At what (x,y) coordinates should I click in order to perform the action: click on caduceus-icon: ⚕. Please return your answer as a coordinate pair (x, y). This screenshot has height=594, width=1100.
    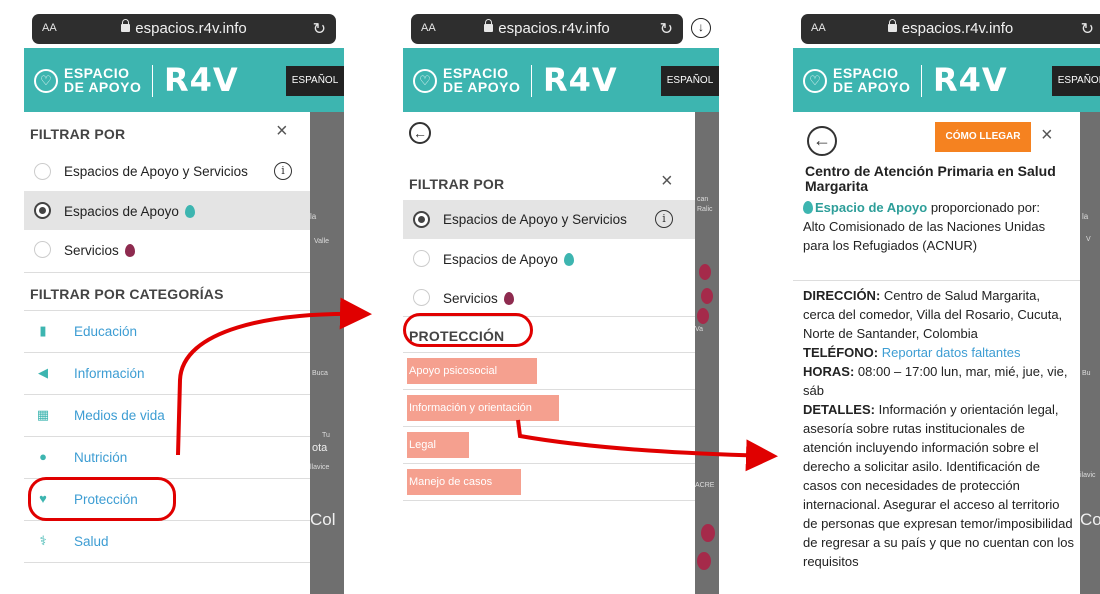
    Looking at the image, I should click on (43, 540).